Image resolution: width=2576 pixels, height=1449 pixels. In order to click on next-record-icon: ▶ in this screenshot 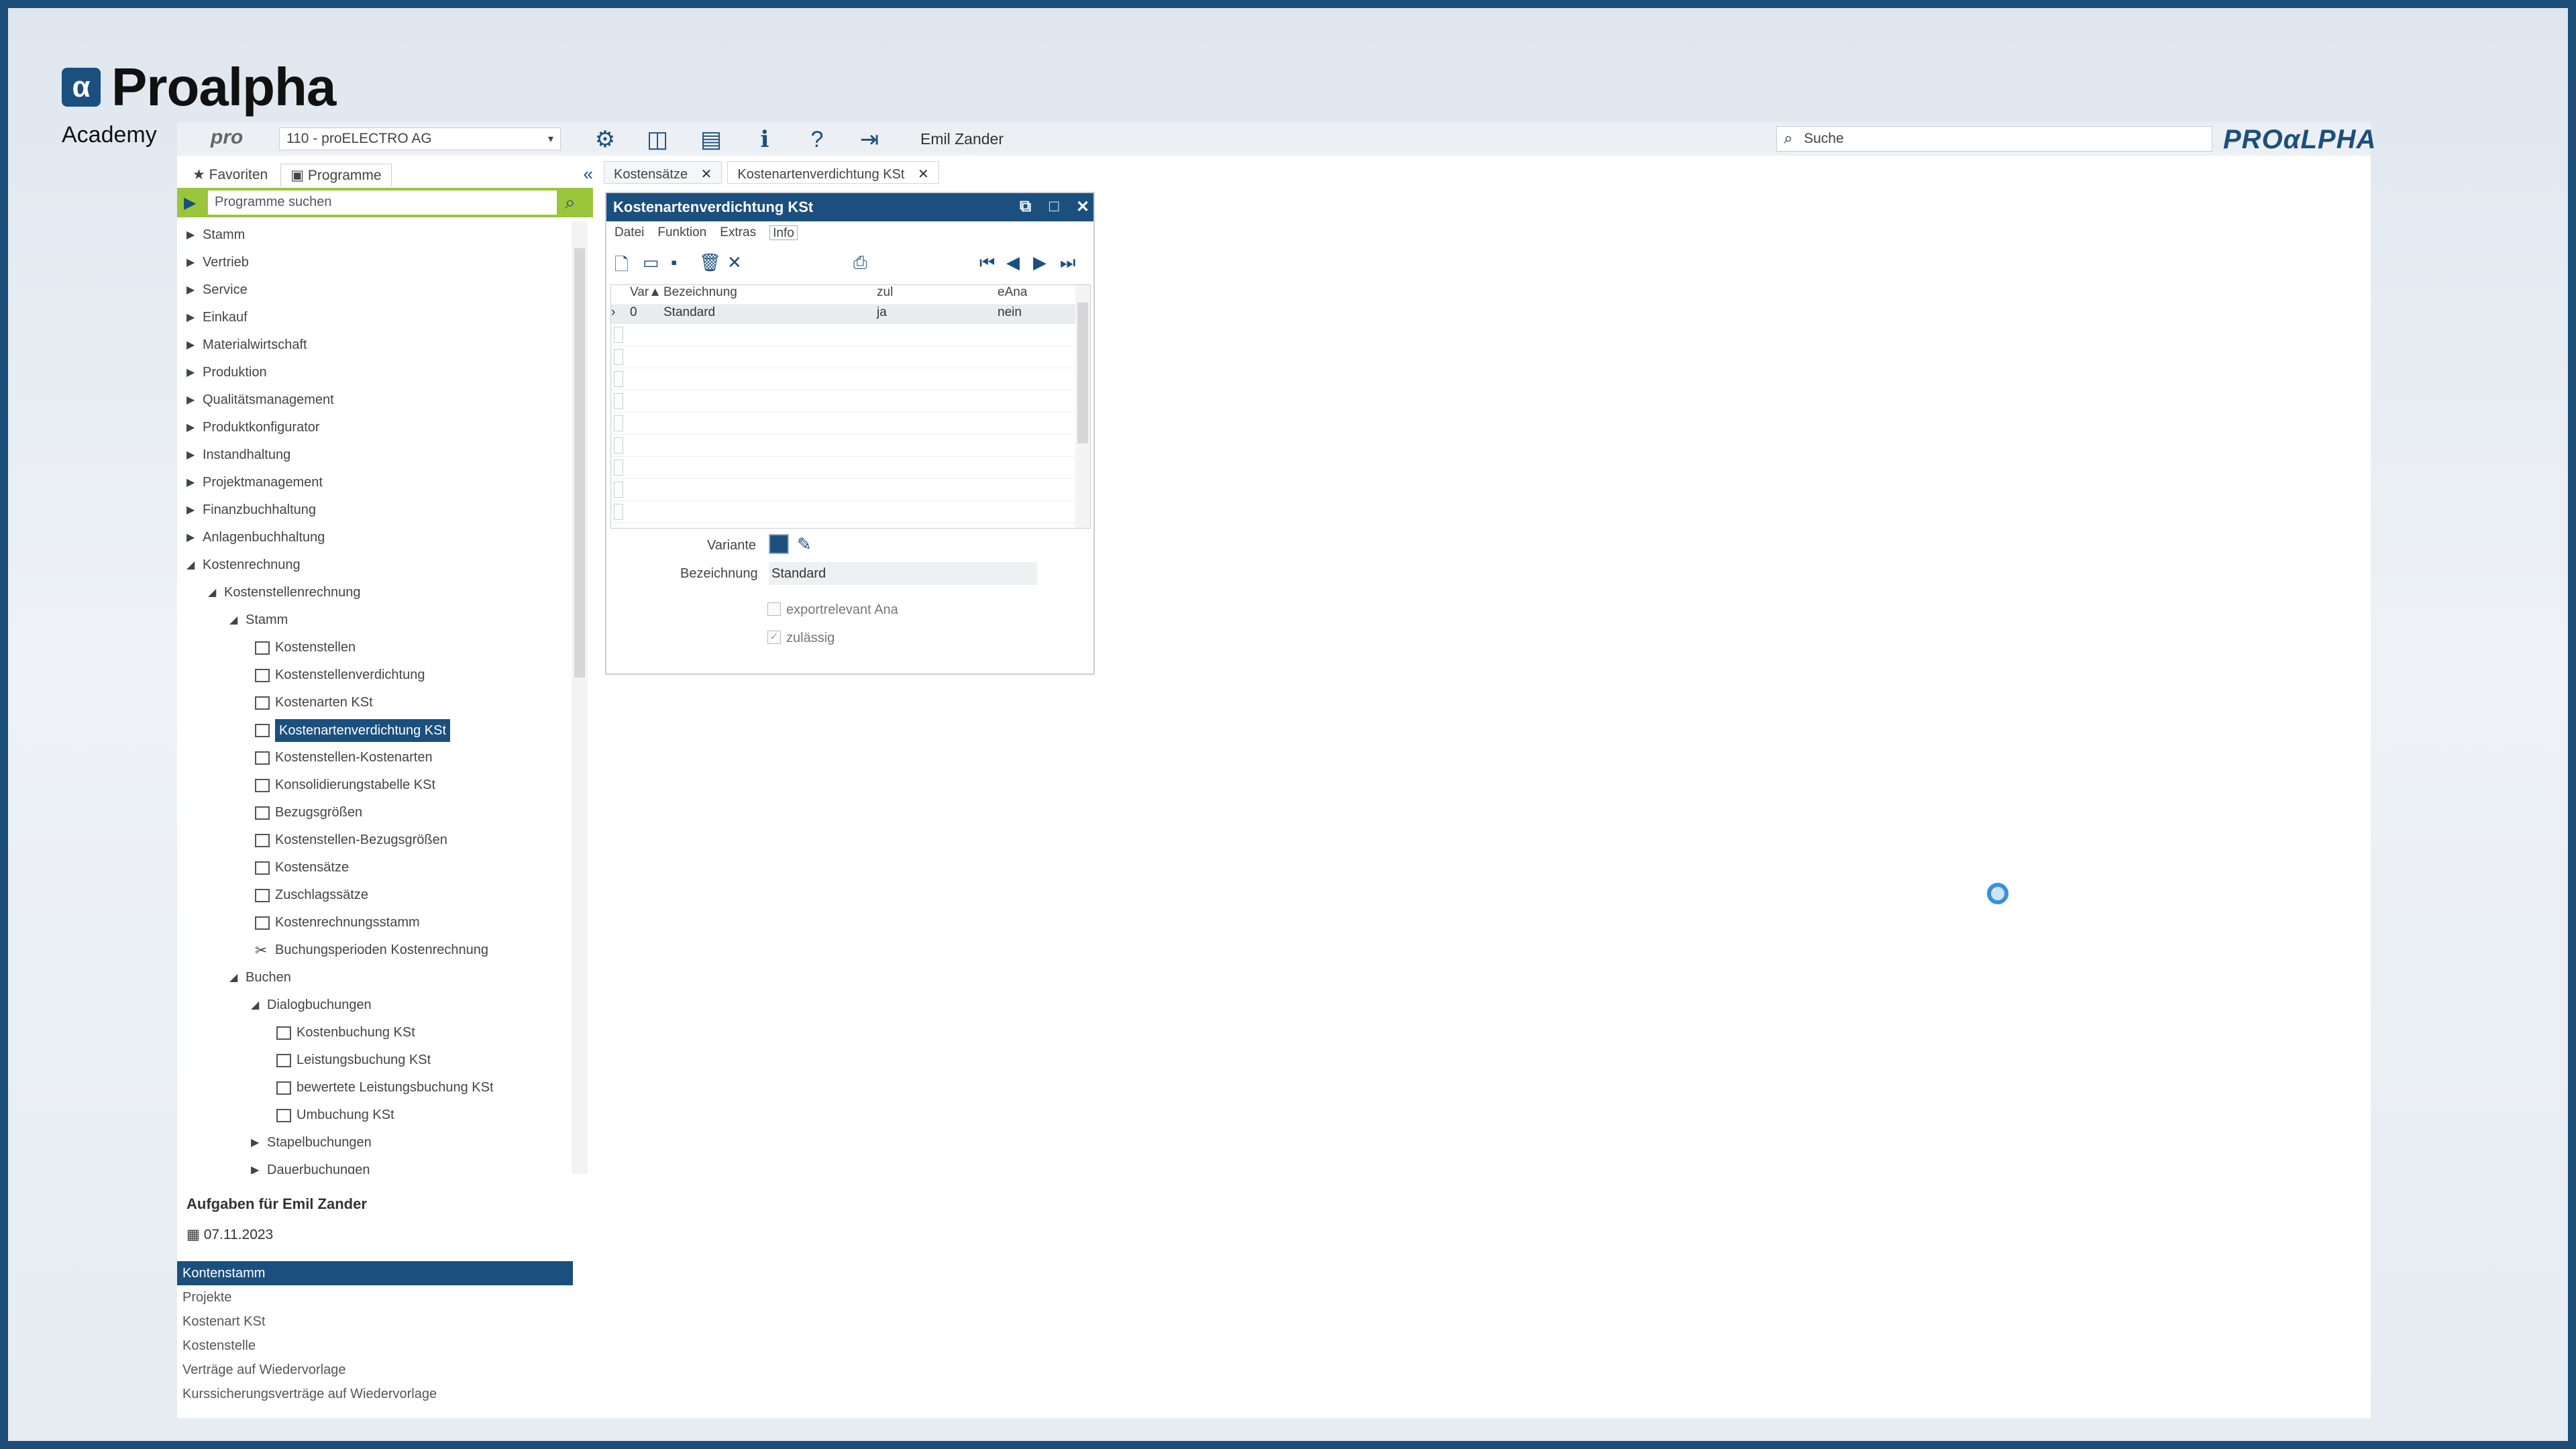, I will do `click(1039, 262)`.